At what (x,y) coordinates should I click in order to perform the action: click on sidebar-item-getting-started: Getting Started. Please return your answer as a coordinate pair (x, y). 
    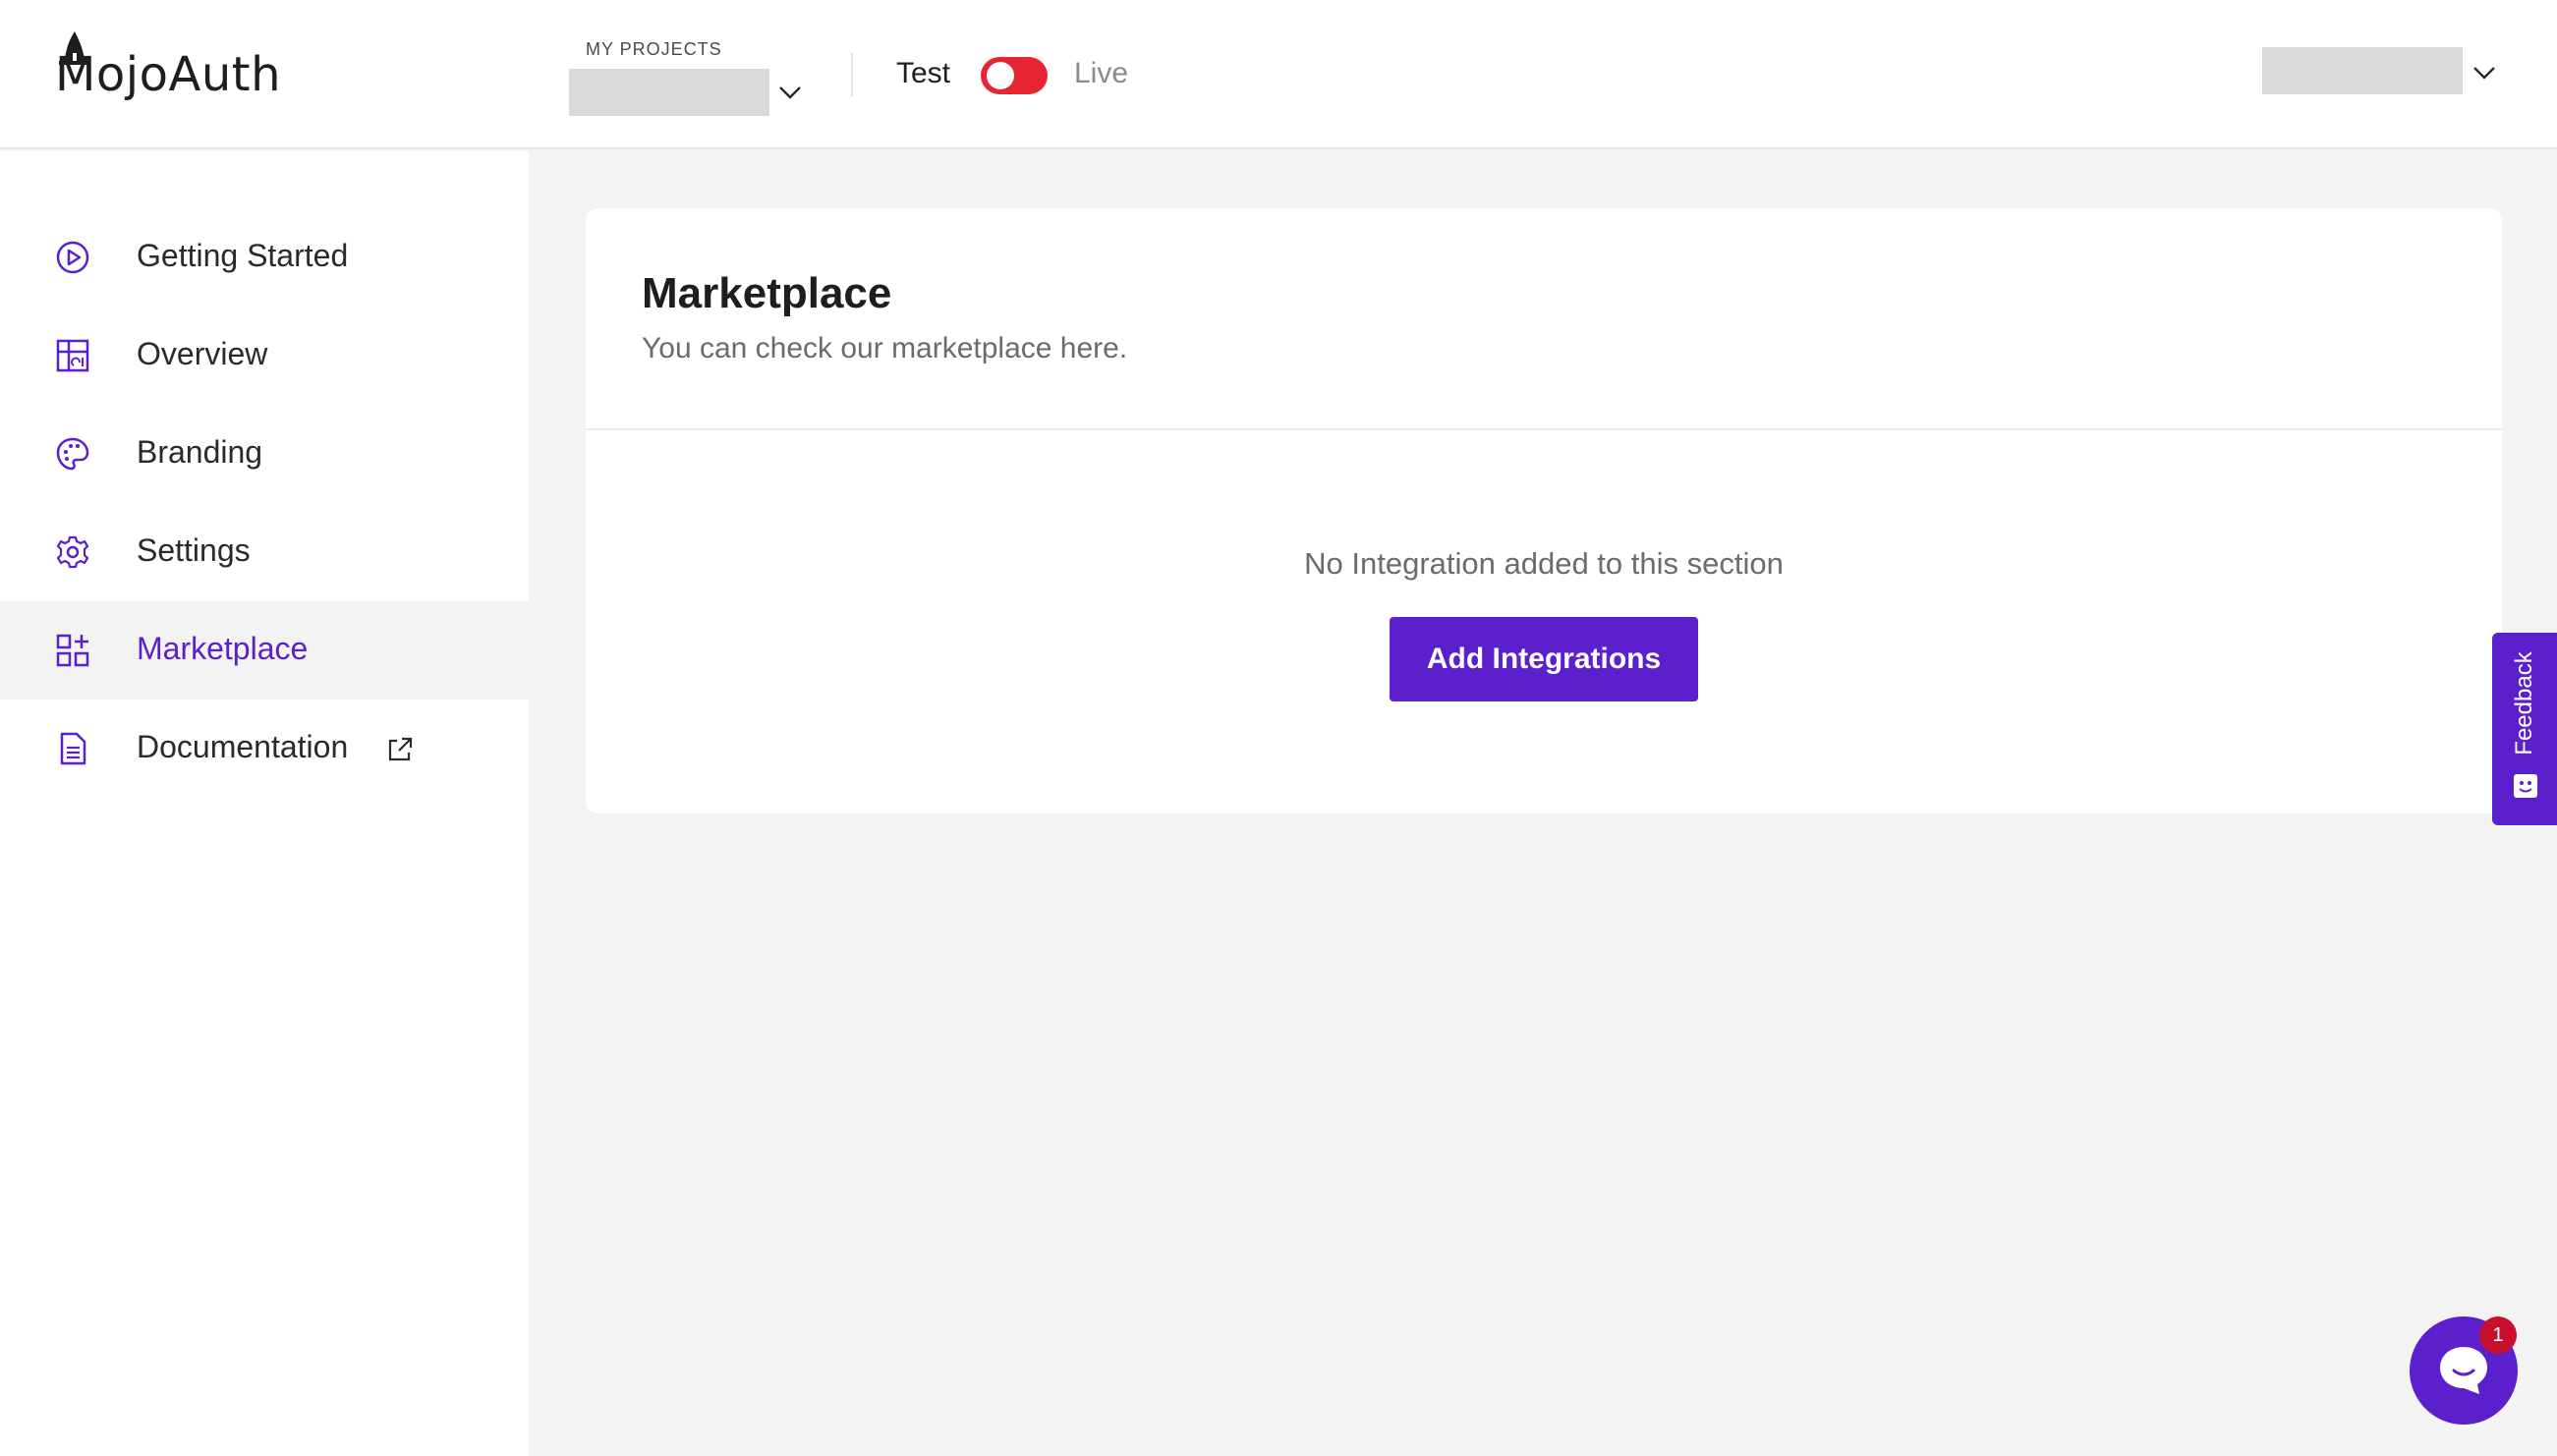
    Looking at the image, I should click on (265, 257).